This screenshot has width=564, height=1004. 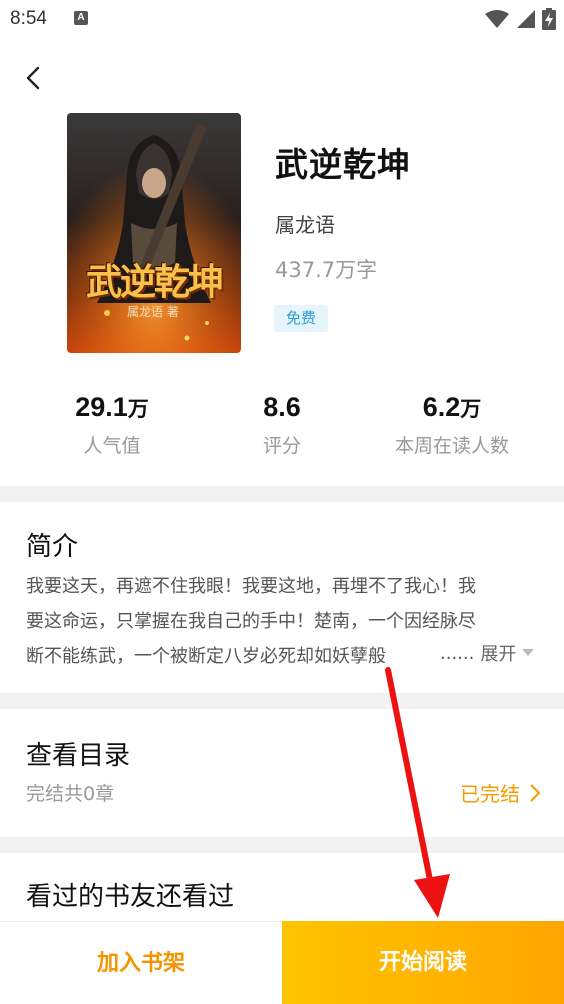 What do you see at coordinates (490, 794) in the screenshot?
I see `catalog-status-label: 已完结` at bounding box center [490, 794].